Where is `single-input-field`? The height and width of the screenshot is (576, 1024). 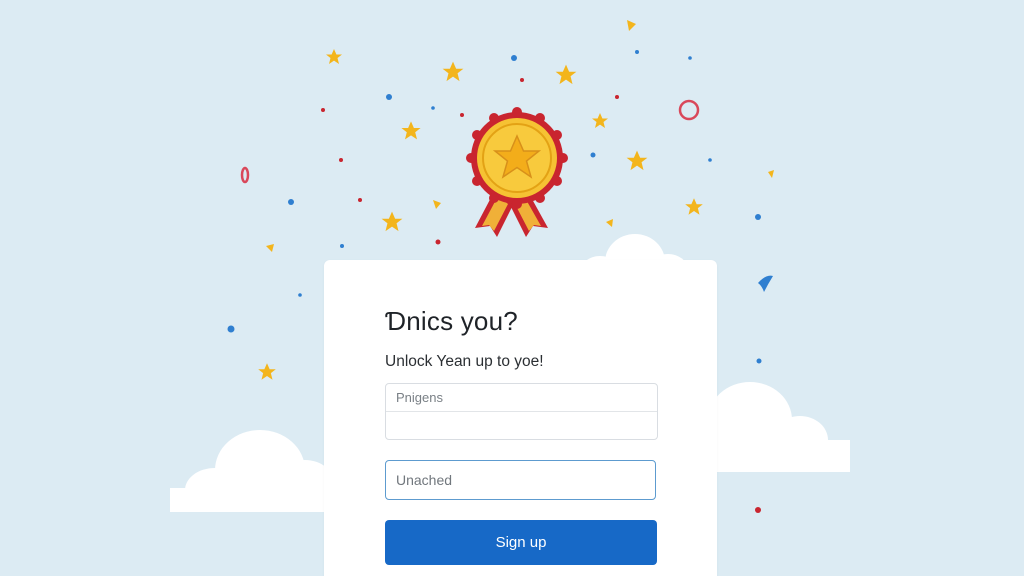 single-input-field is located at coordinates (520, 480).